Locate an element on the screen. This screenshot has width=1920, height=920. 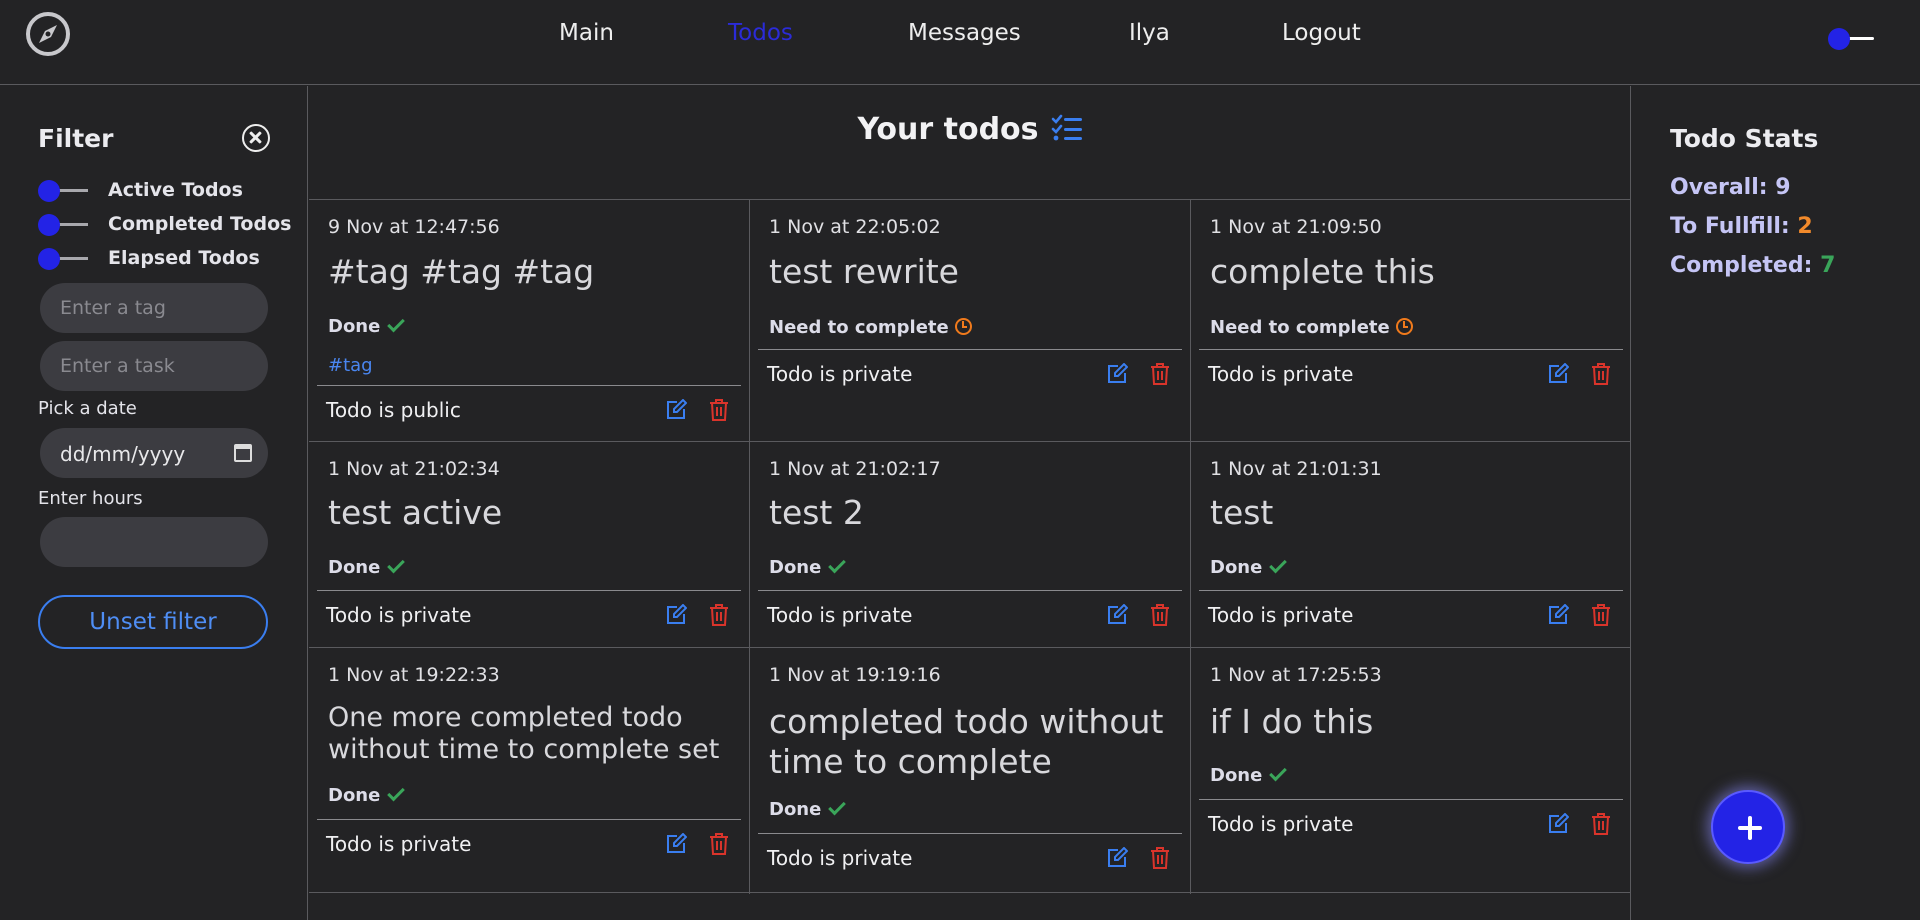
stat-overall: Overall: 9 is located at coordinates (1730, 187).